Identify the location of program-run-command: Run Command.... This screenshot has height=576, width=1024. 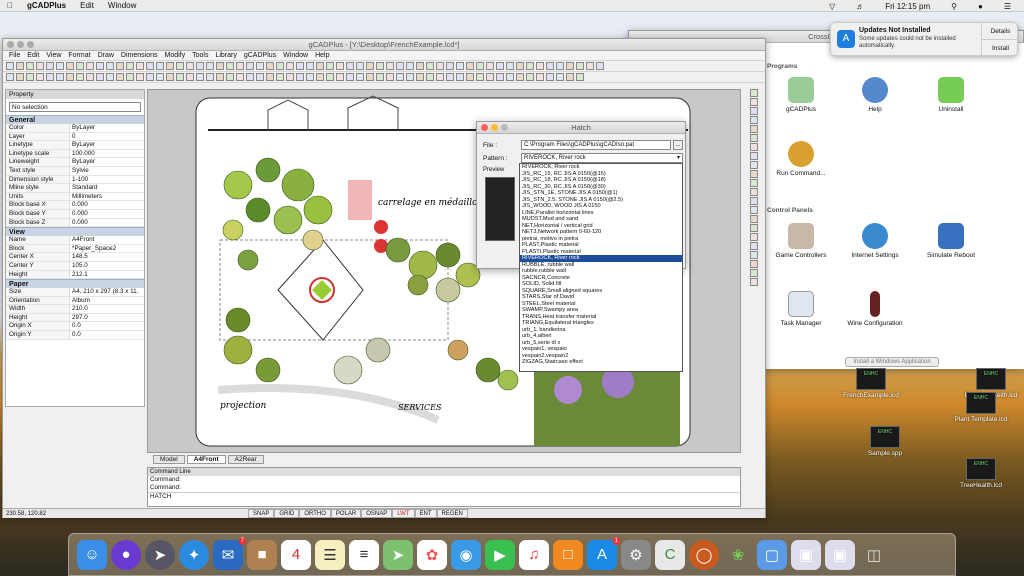
(801, 159).